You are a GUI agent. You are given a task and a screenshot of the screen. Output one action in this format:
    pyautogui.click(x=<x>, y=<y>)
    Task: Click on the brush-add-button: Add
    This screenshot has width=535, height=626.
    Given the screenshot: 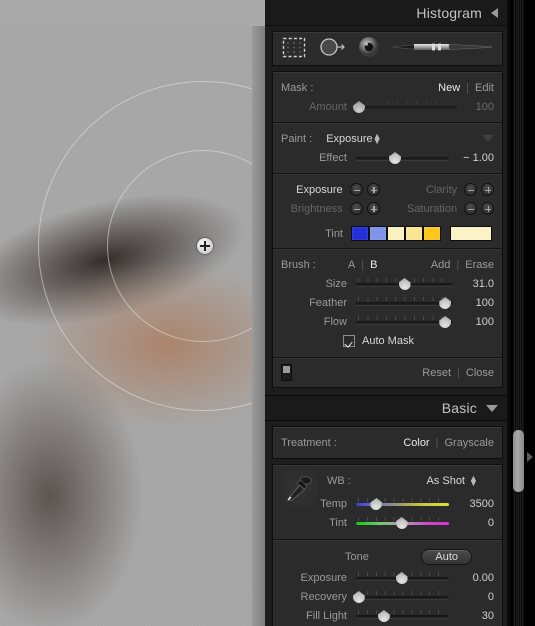 What is the action you would take?
    pyautogui.click(x=441, y=265)
    